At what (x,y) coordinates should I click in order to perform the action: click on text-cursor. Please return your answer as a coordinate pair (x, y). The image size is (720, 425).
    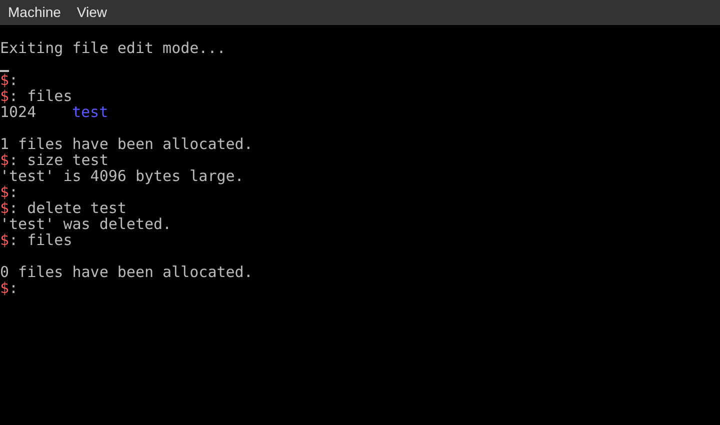
    Looking at the image, I should click on (4, 71).